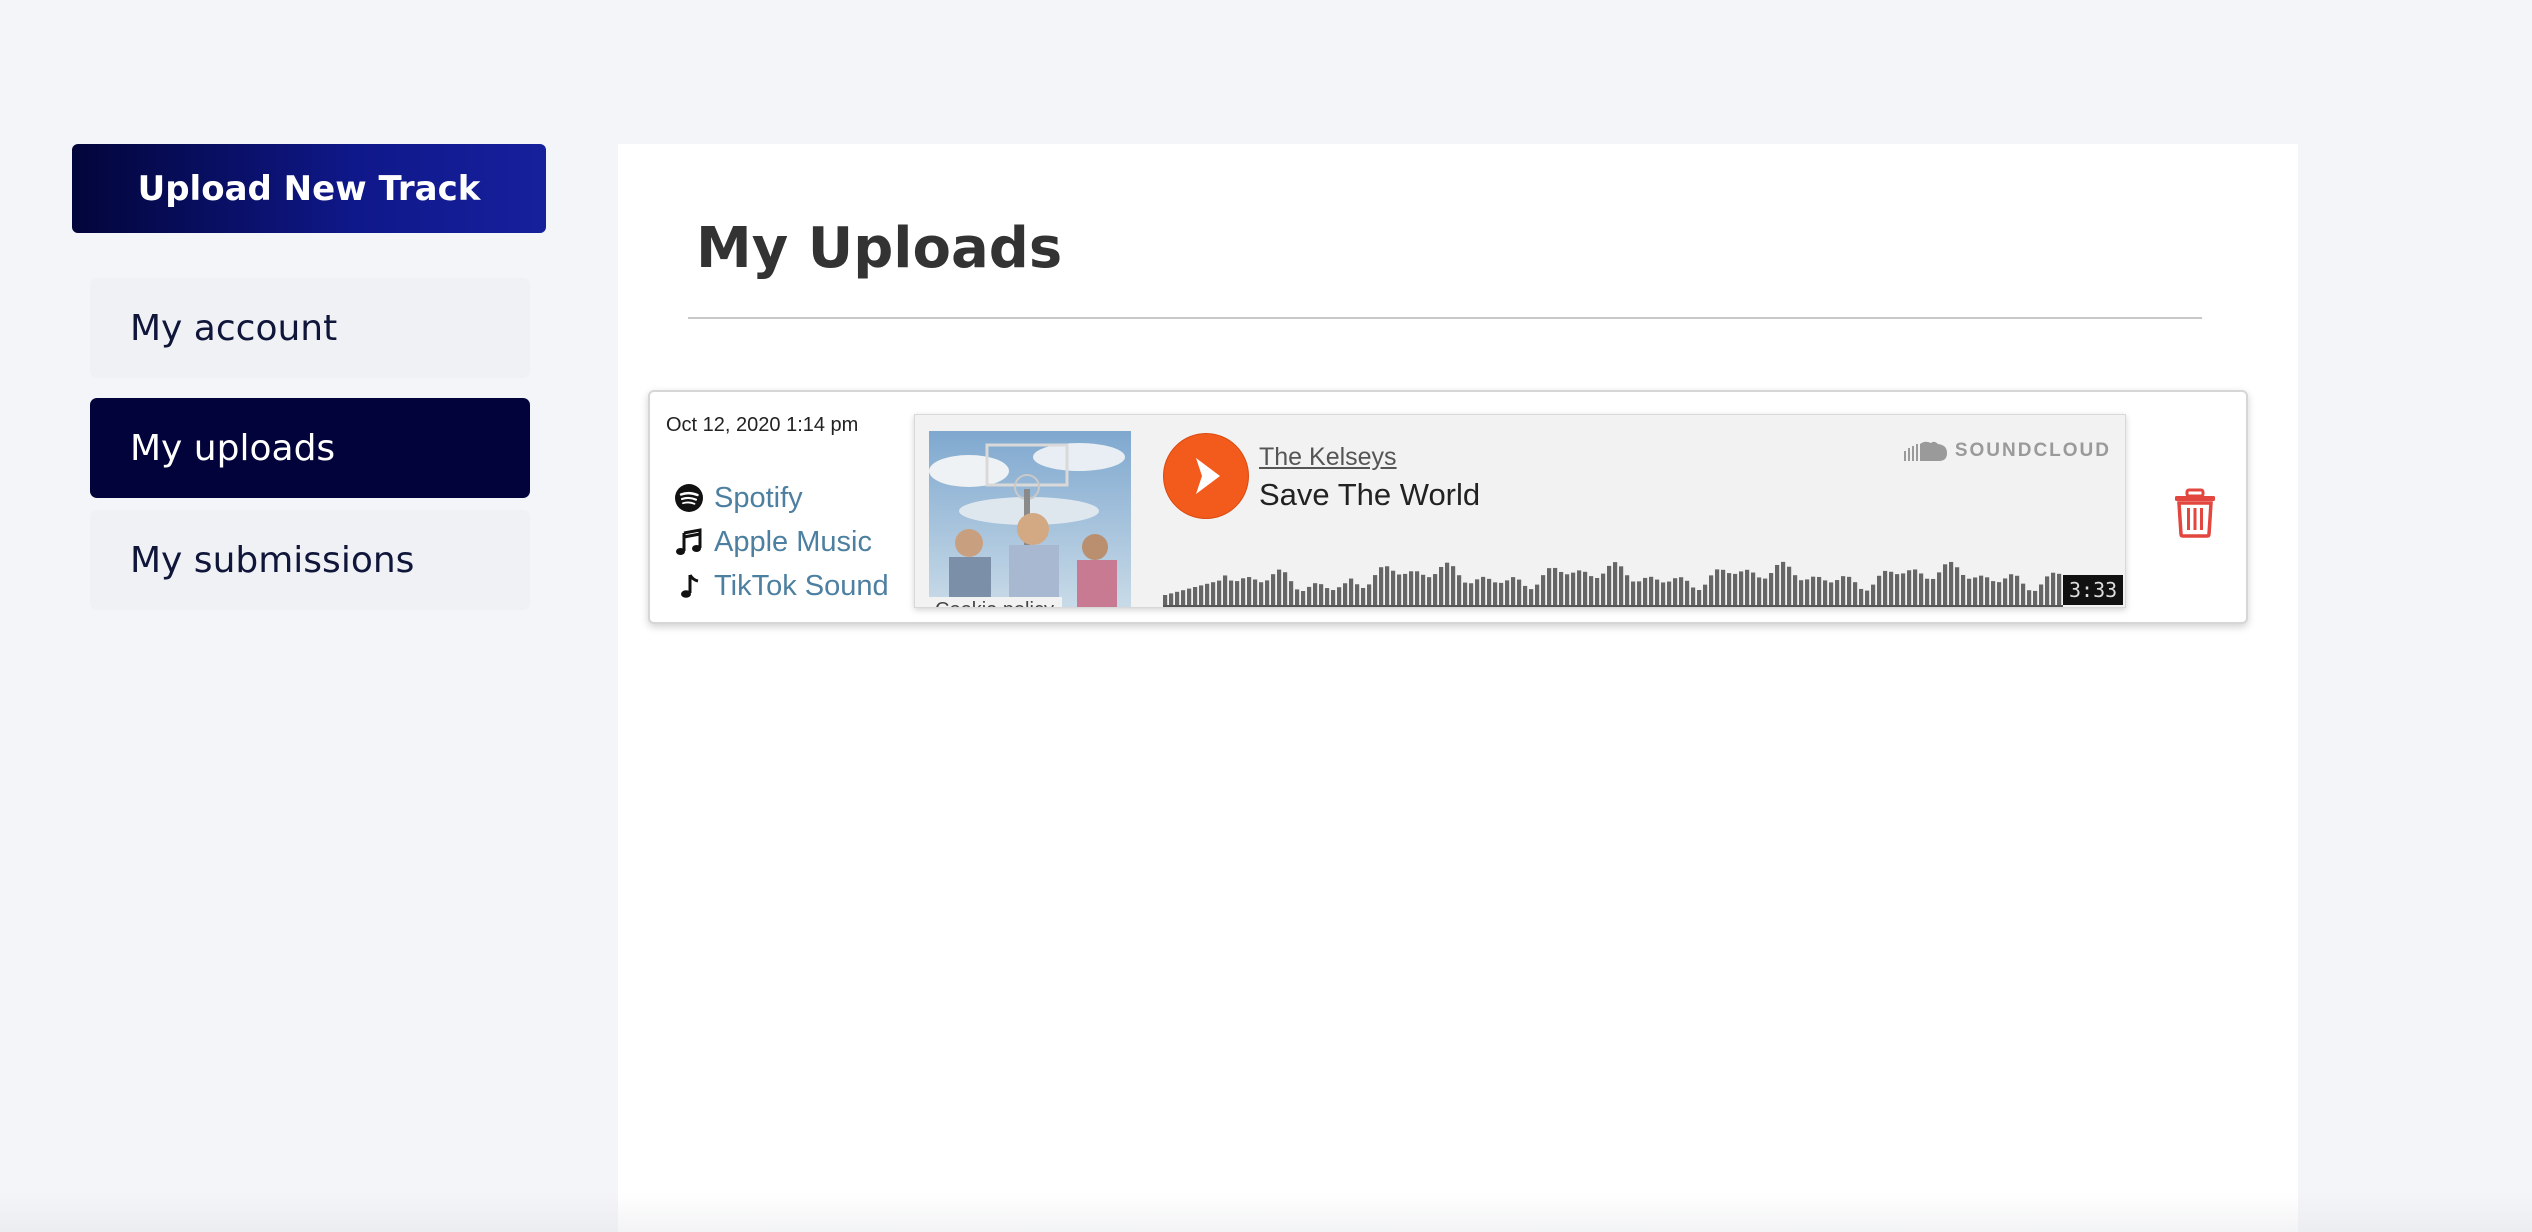 The width and height of the screenshot is (2532, 1232). I want to click on tiktok-sound-link: TikTok Sound, so click(781, 586).